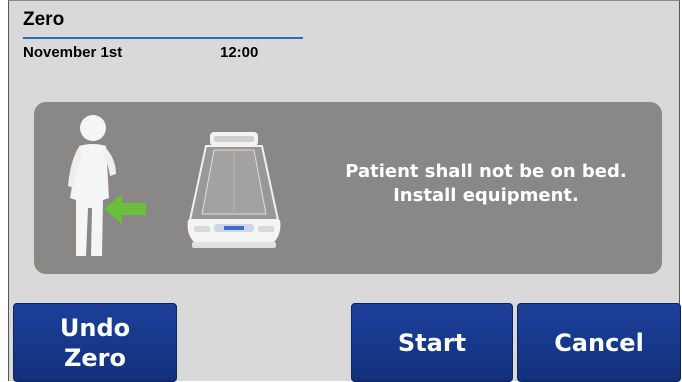  I want to click on undo-zero-button: Undo Zero, so click(95, 342).